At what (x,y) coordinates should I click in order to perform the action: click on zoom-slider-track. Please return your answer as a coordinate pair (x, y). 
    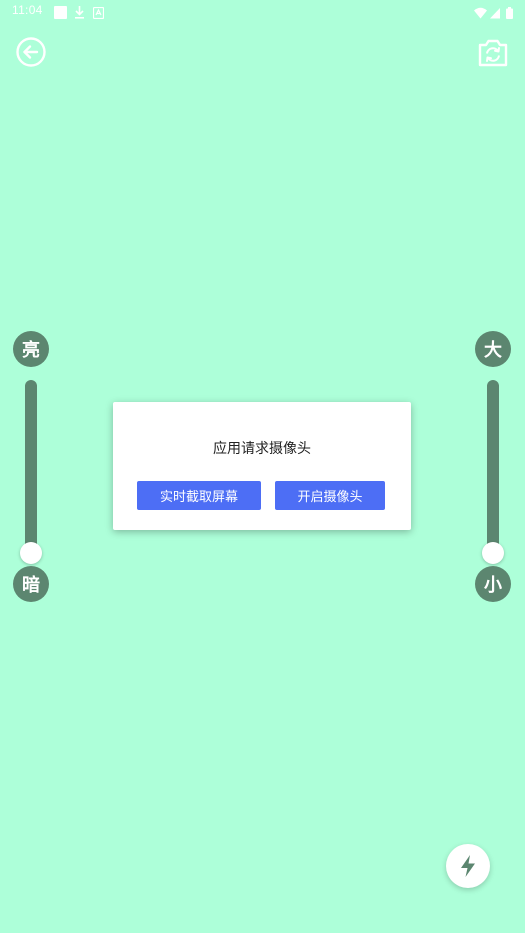
    Looking at the image, I should click on (493, 468).